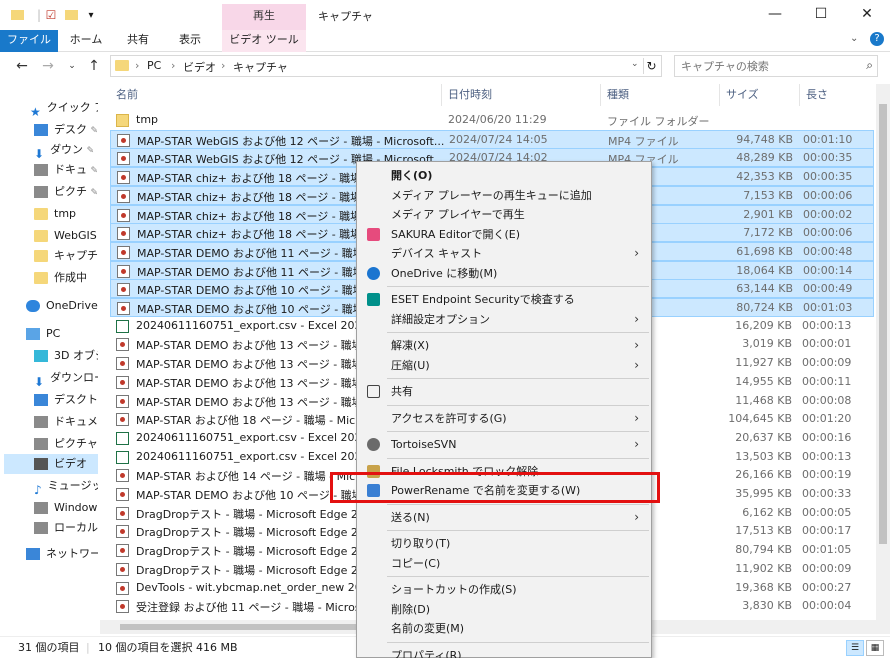  Describe the element at coordinates (854, 38) in the screenshot. I see `expand-ribbon-icon: ⌄` at that location.